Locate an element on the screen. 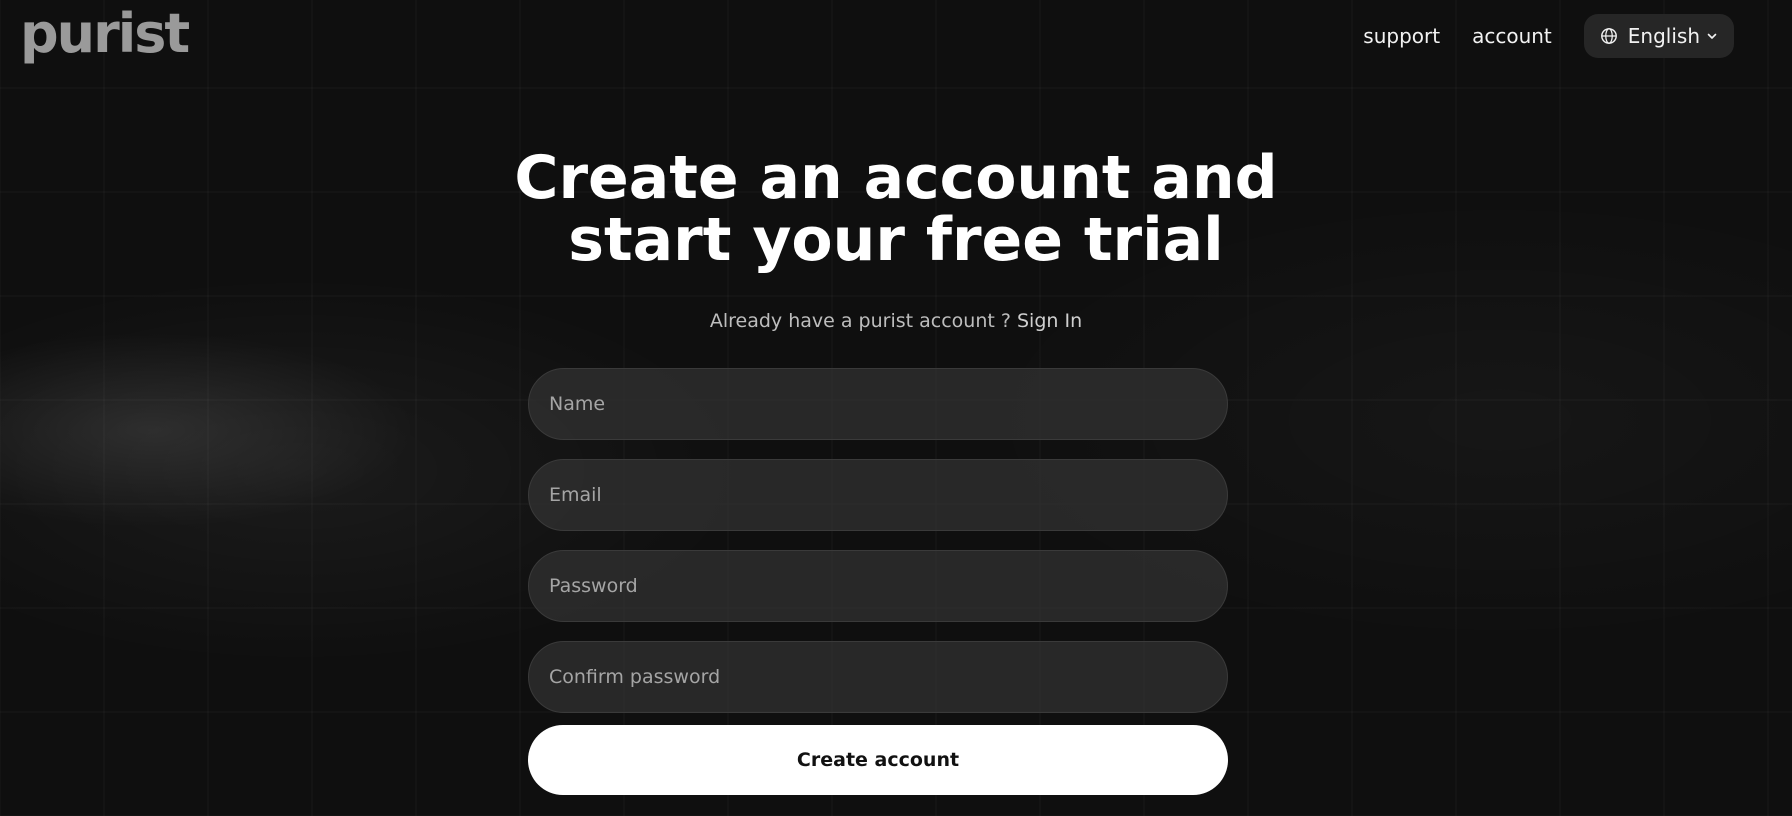  language-selector: English is located at coordinates (1658, 36).